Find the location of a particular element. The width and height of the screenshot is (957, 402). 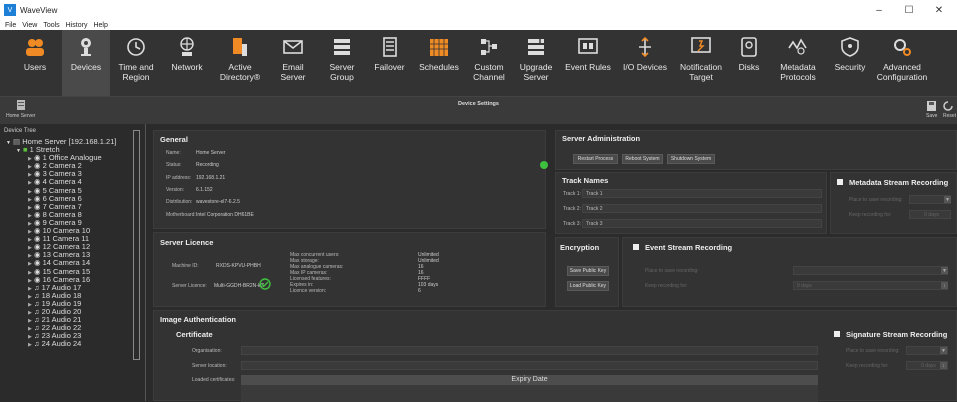

save-icon is located at coordinates (932, 106).